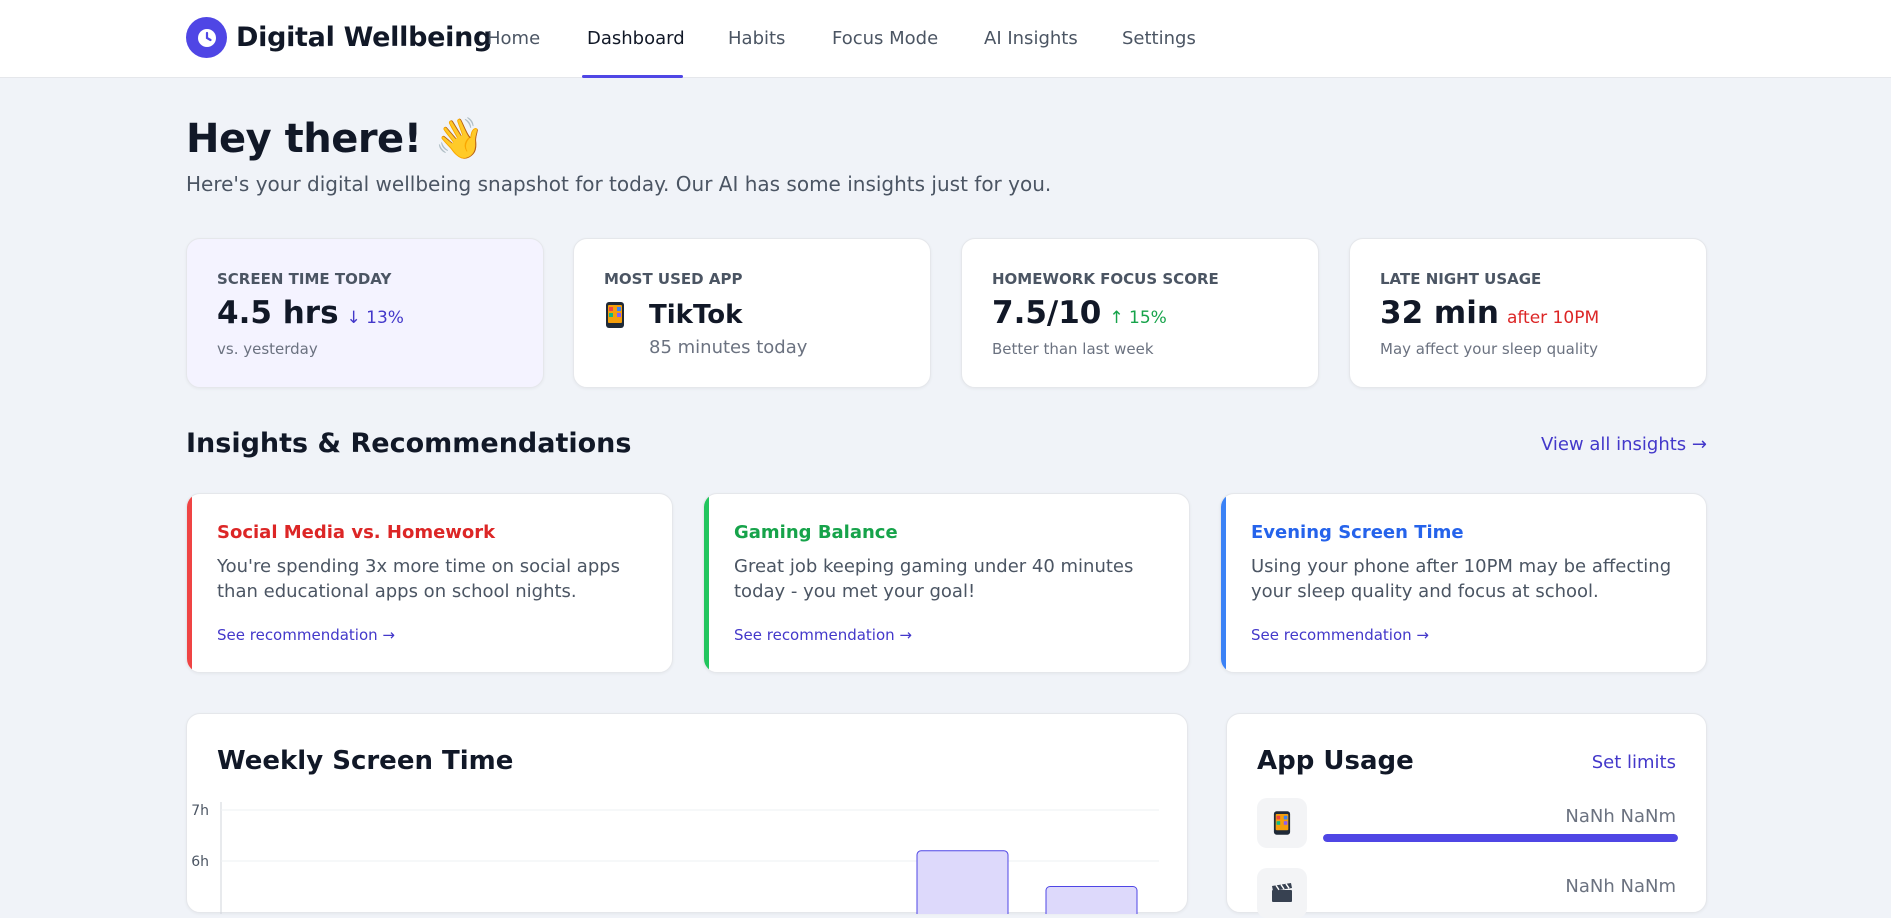 The height and width of the screenshot is (918, 1891). I want to click on app-usage-bar, so click(1500, 838).